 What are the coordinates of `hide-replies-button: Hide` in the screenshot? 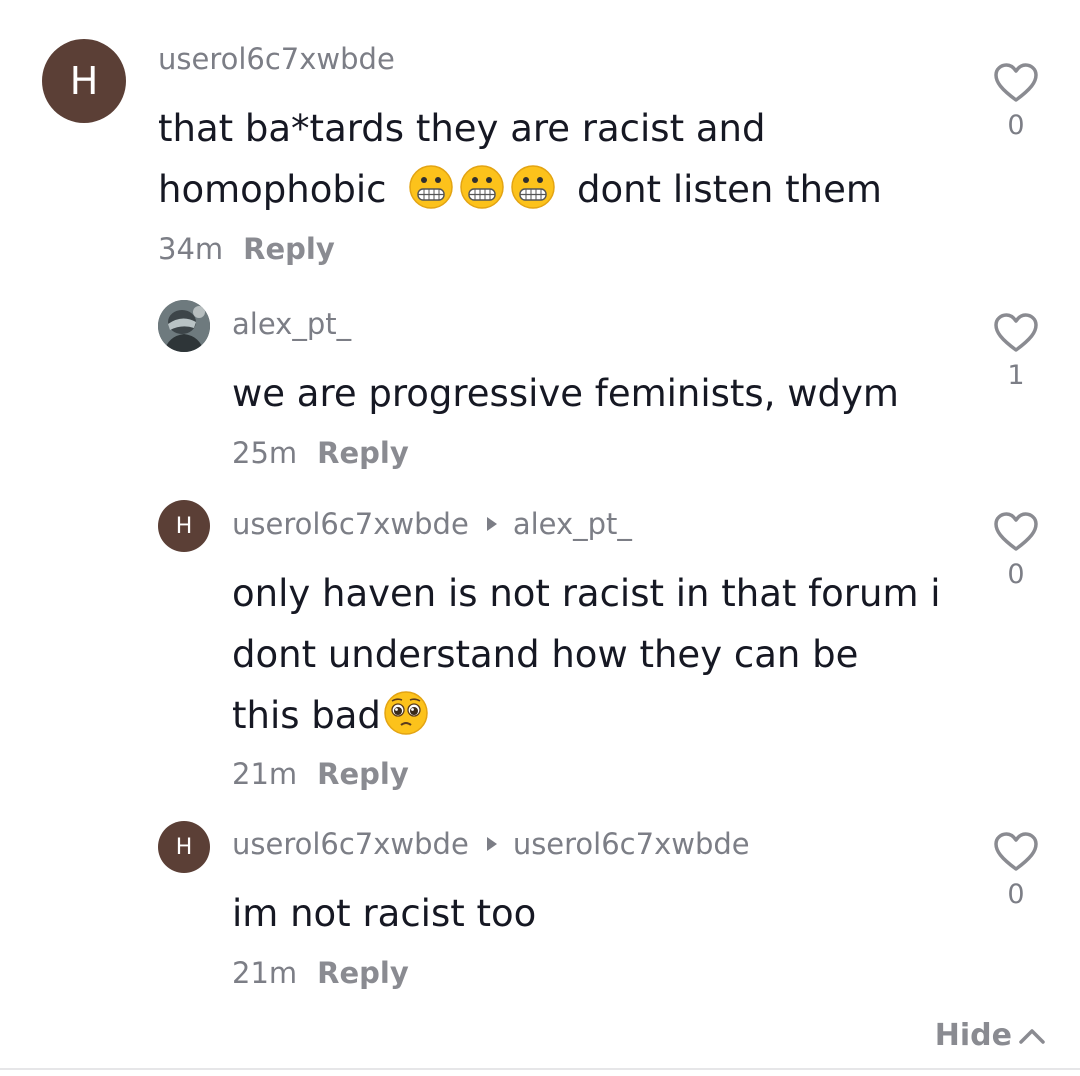 It's located at (990, 1035).